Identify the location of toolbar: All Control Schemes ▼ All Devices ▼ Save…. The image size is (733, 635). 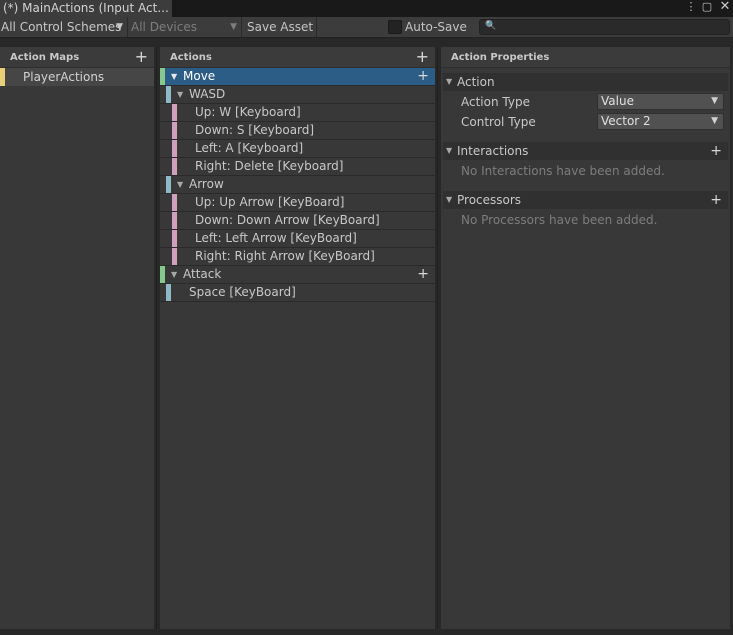
(366, 27).